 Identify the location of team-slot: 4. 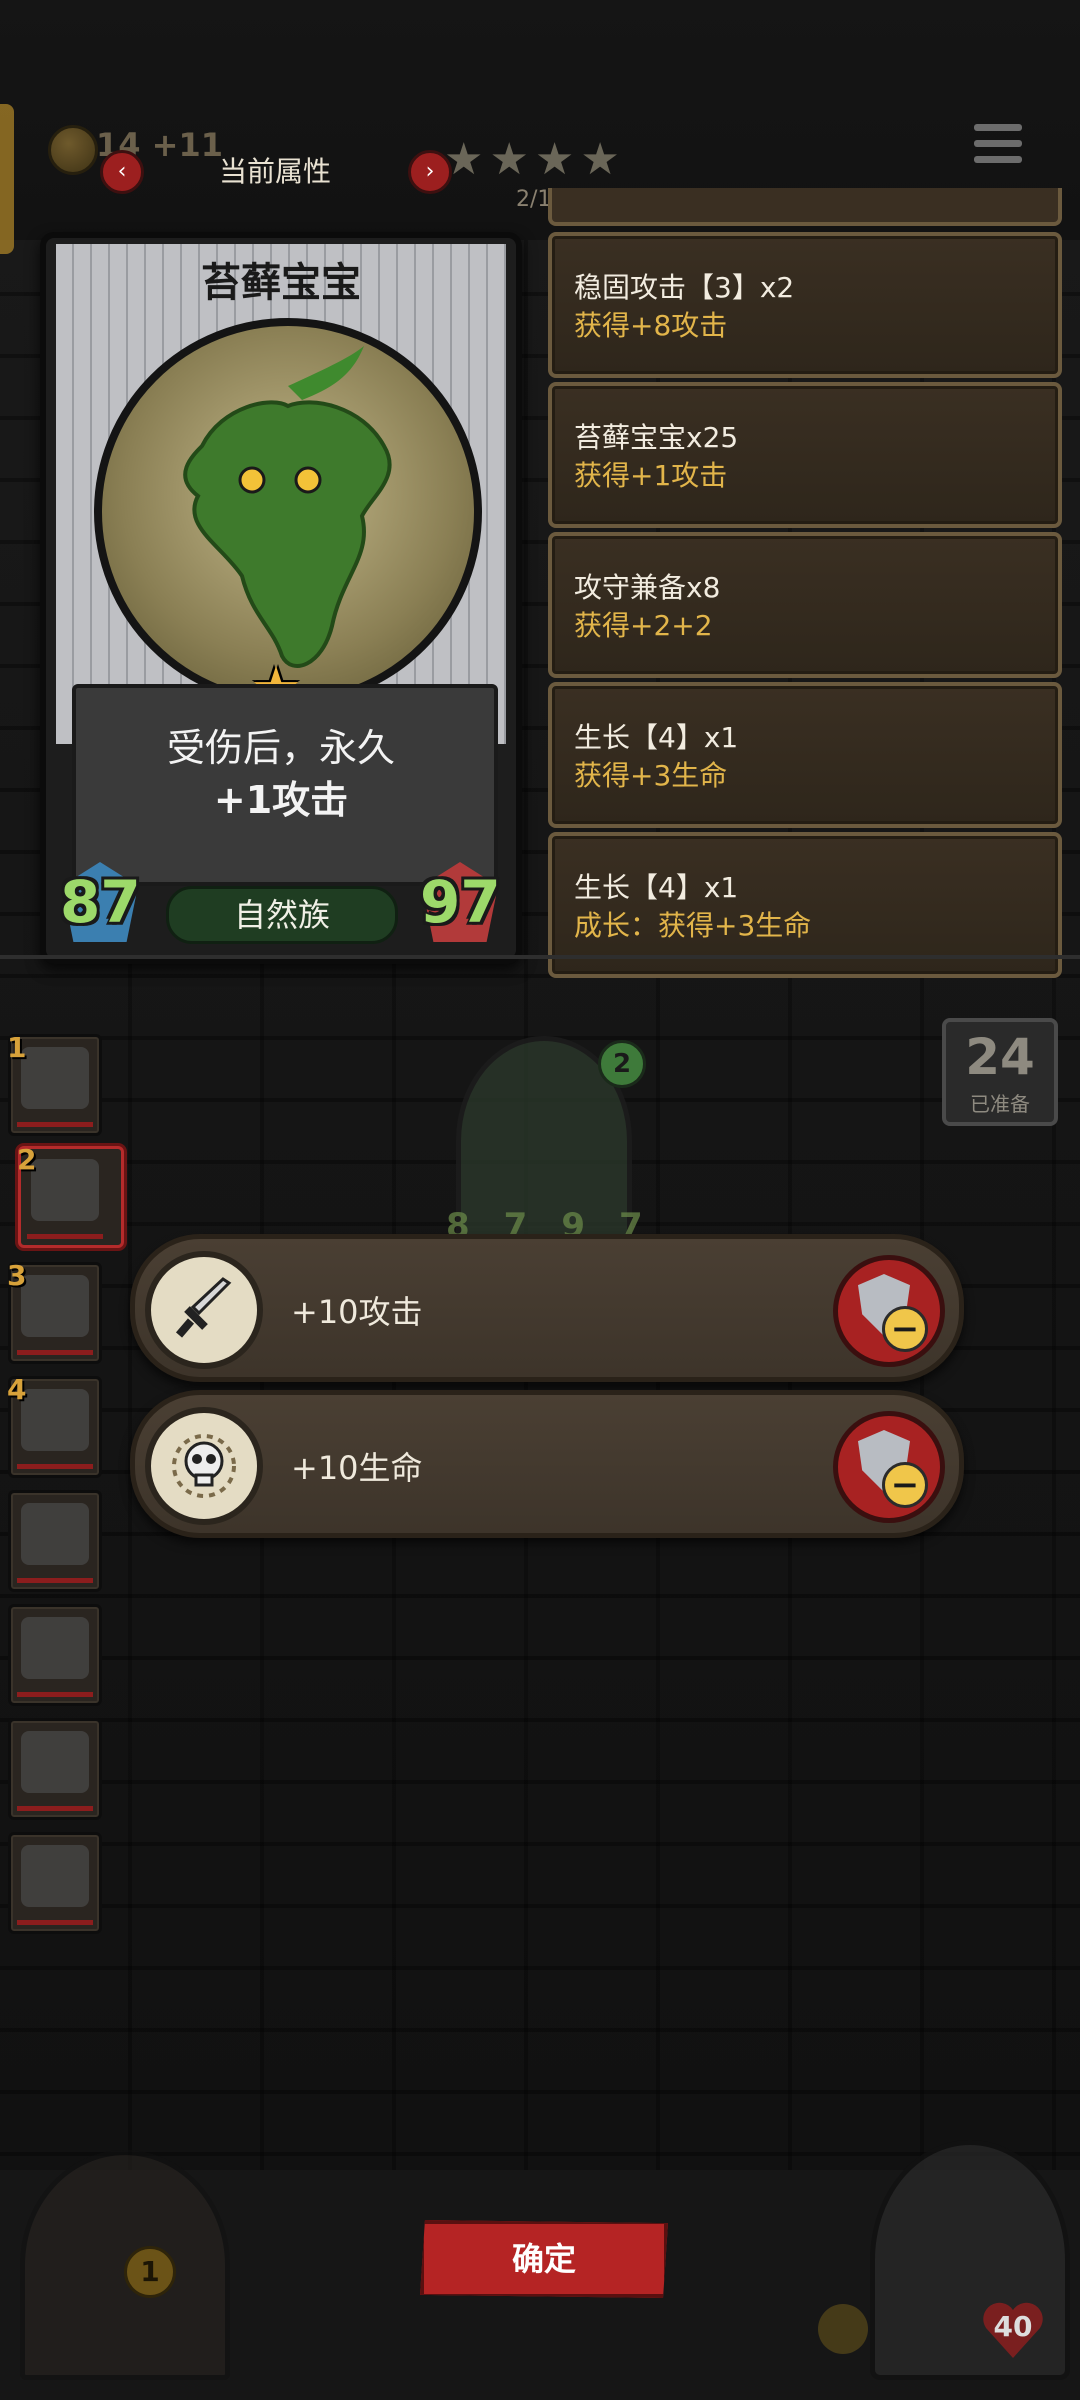
(54, 1425).